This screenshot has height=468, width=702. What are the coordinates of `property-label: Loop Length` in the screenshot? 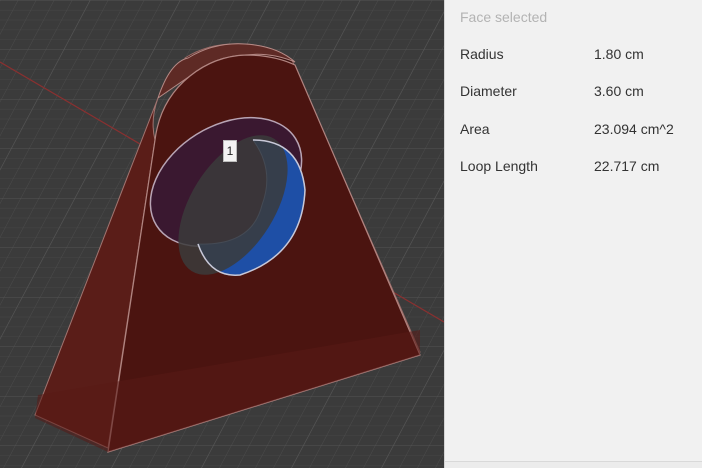 It's located at (499, 166).